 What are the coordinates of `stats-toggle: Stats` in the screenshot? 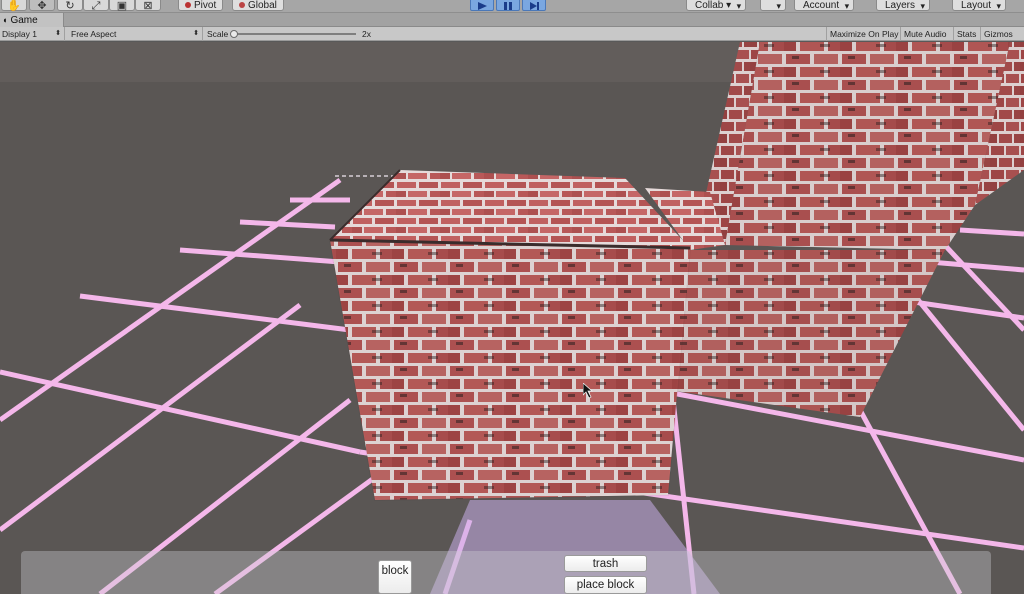 It's located at (966, 34).